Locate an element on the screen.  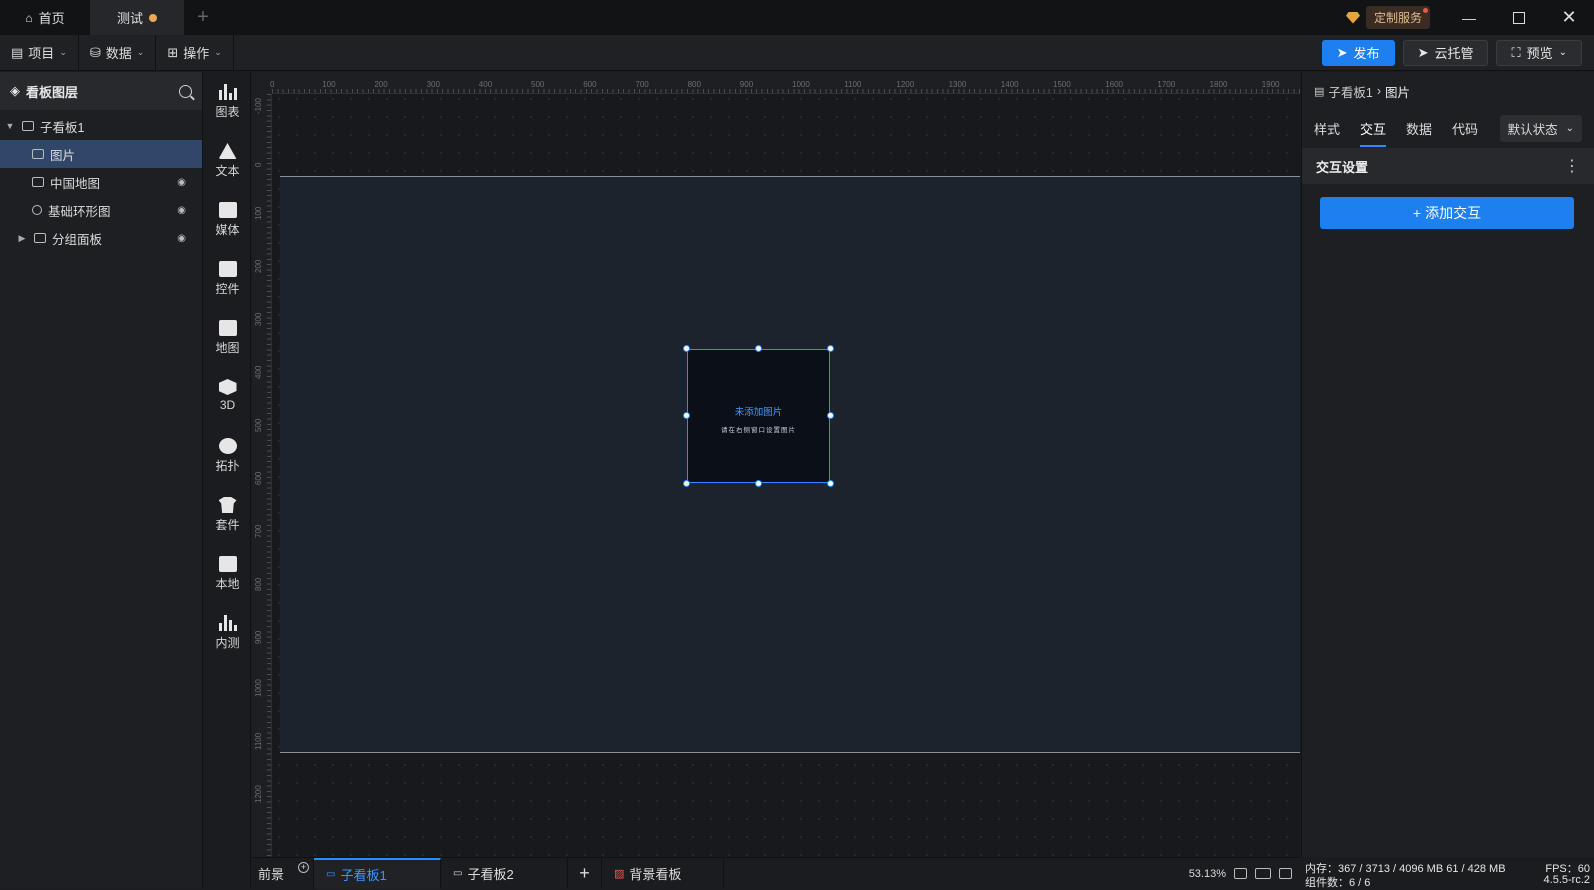
ruler-tick-label: 800 is located at coordinates (694, 84).